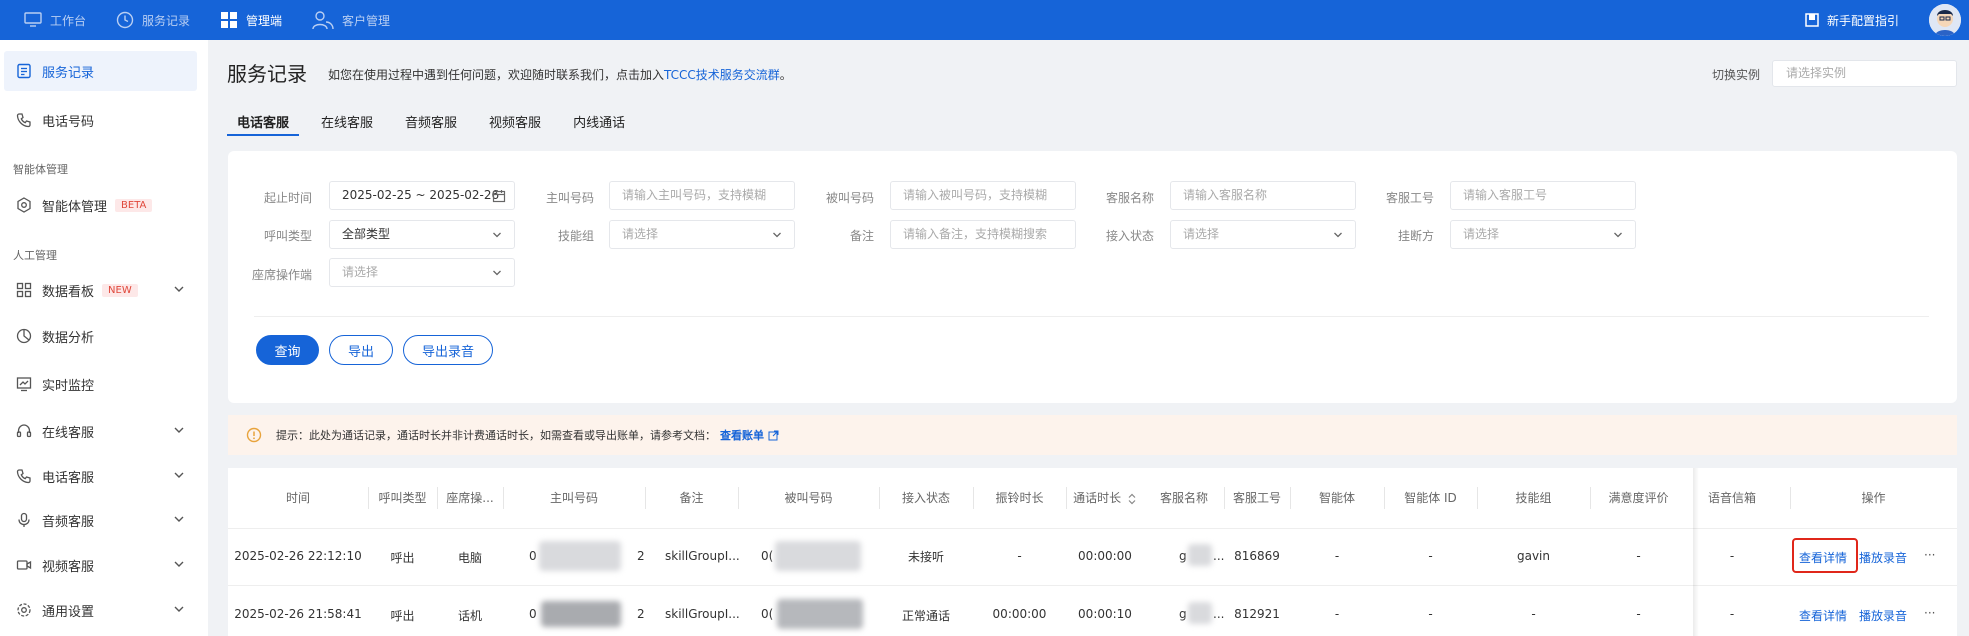 Image resolution: width=1969 pixels, height=636 pixels. What do you see at coordinates (351, 20) in the screenshot?
I see `topnav-item-customers: 客户管理` at bounding box center [351, 20].